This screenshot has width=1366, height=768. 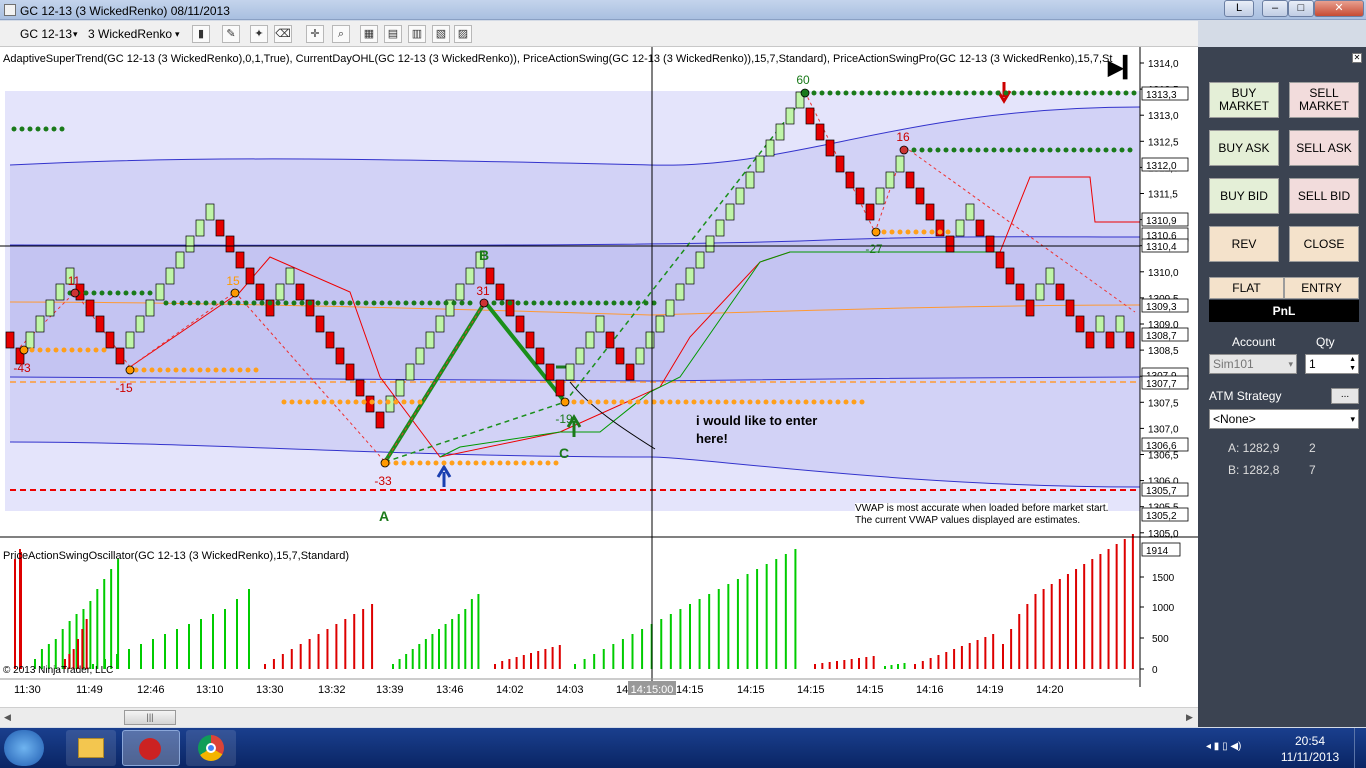 I want to click on ask-label: A: 1282,9, so click(x=1254, y=448).